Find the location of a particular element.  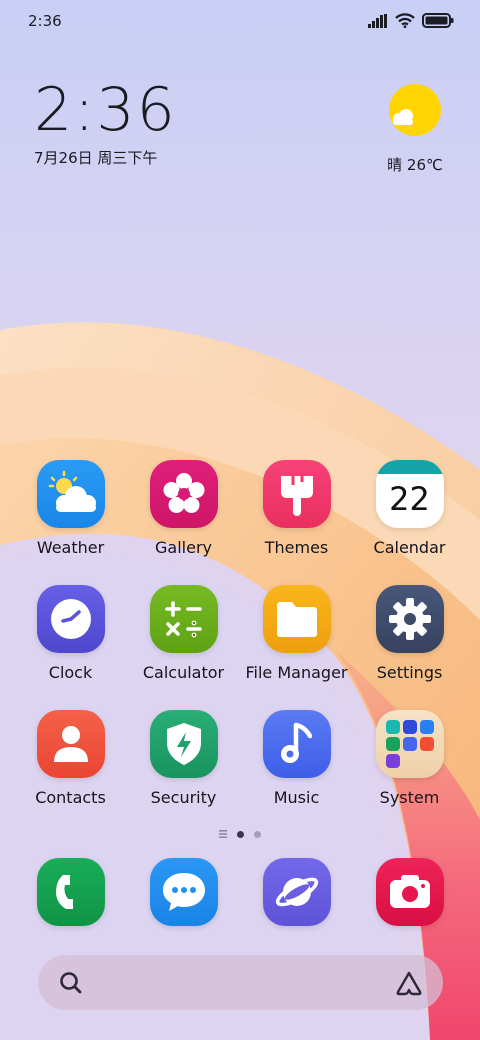

dock-browser is located at coordinates (296, 892).